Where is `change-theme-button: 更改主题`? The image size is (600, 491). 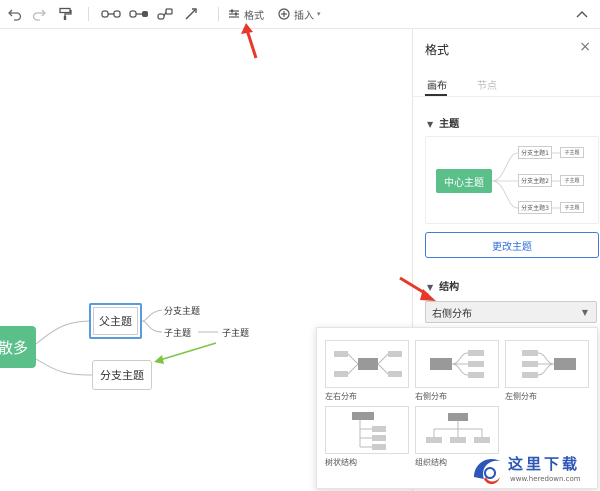 change-theme-button: 更改主题 is located at coordinates (512, 245).